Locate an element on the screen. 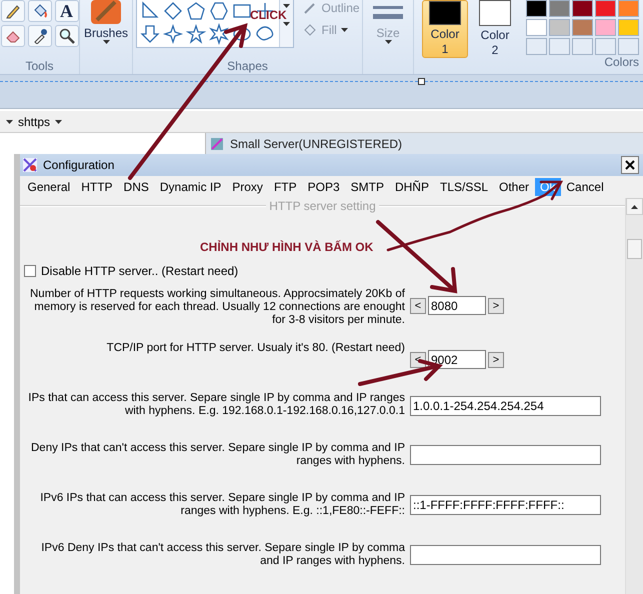 Image resolution: width=643 pixels, height=594 pixels. color-picker-icon is located at coordinates (40, 36).